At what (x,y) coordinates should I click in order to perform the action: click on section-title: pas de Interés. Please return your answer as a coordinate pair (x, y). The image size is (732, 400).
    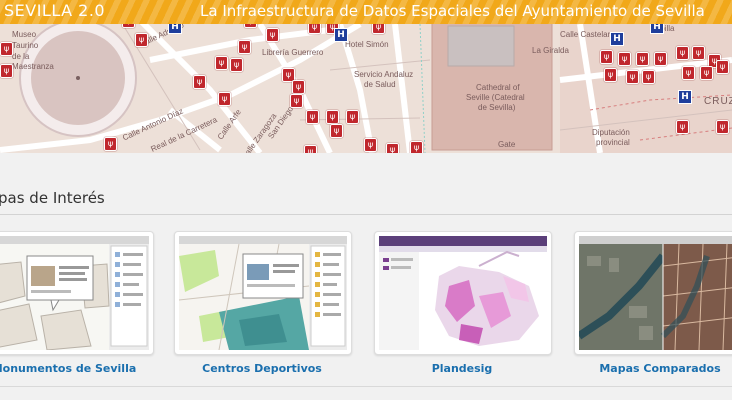
    Looking at the image, I should click on (52, 198).